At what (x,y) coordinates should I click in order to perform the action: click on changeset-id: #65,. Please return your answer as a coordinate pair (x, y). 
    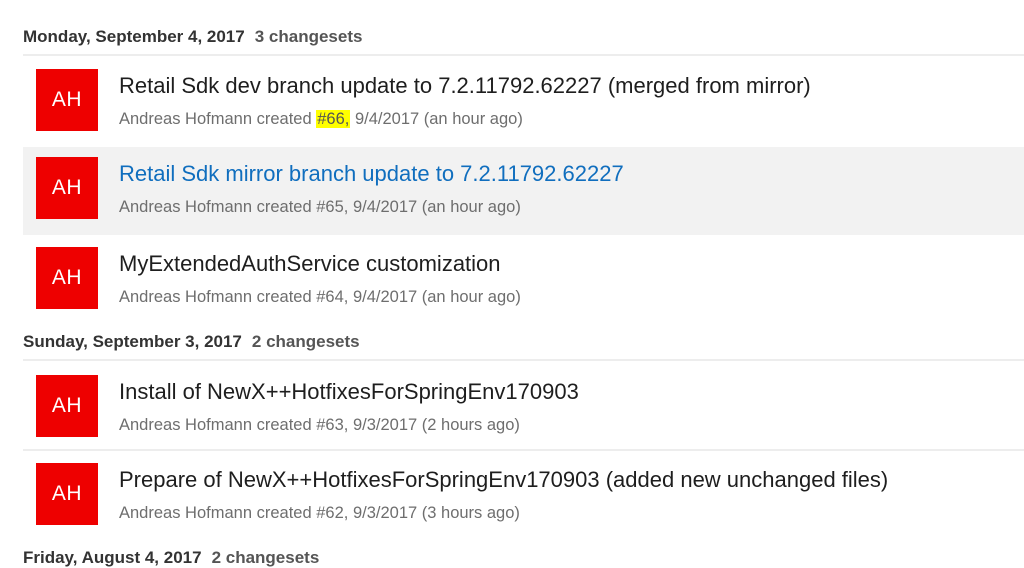
    Looking at the image, I should click on (332, 207).